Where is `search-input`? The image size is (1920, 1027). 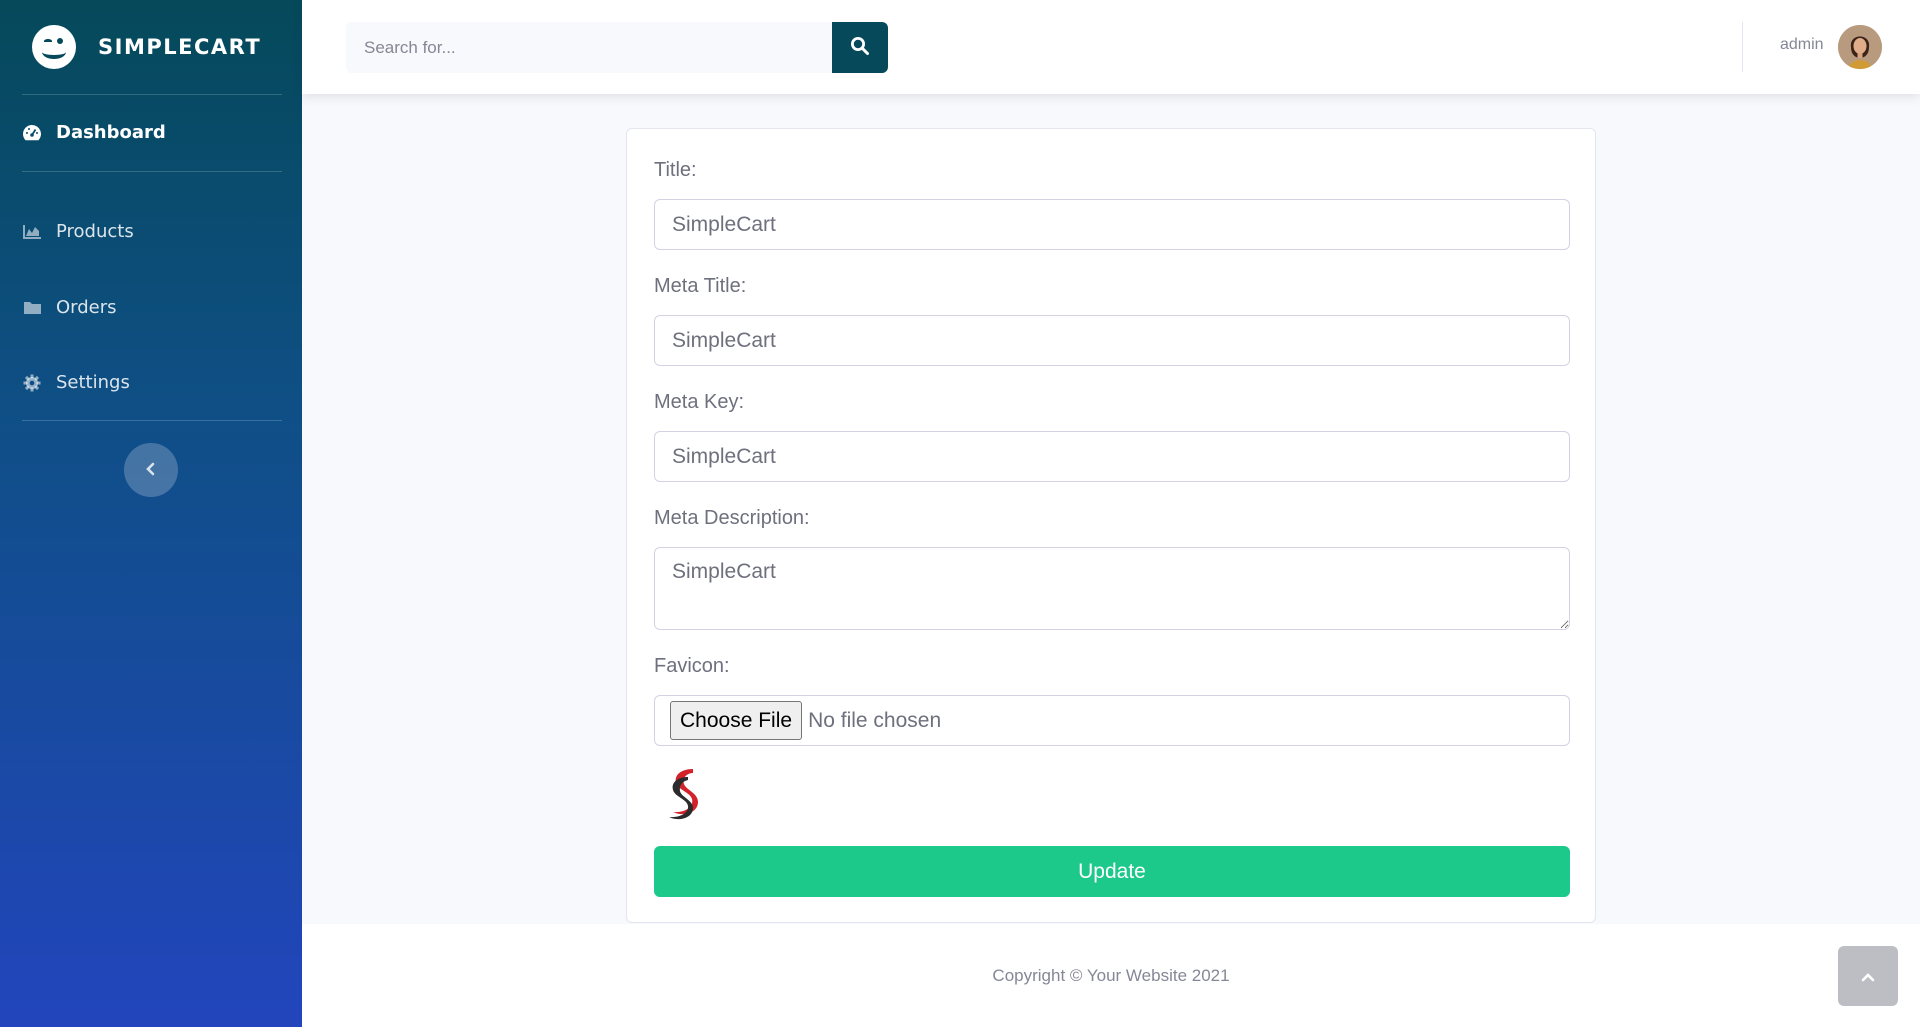 search-input is located at coordinates (590, 47).